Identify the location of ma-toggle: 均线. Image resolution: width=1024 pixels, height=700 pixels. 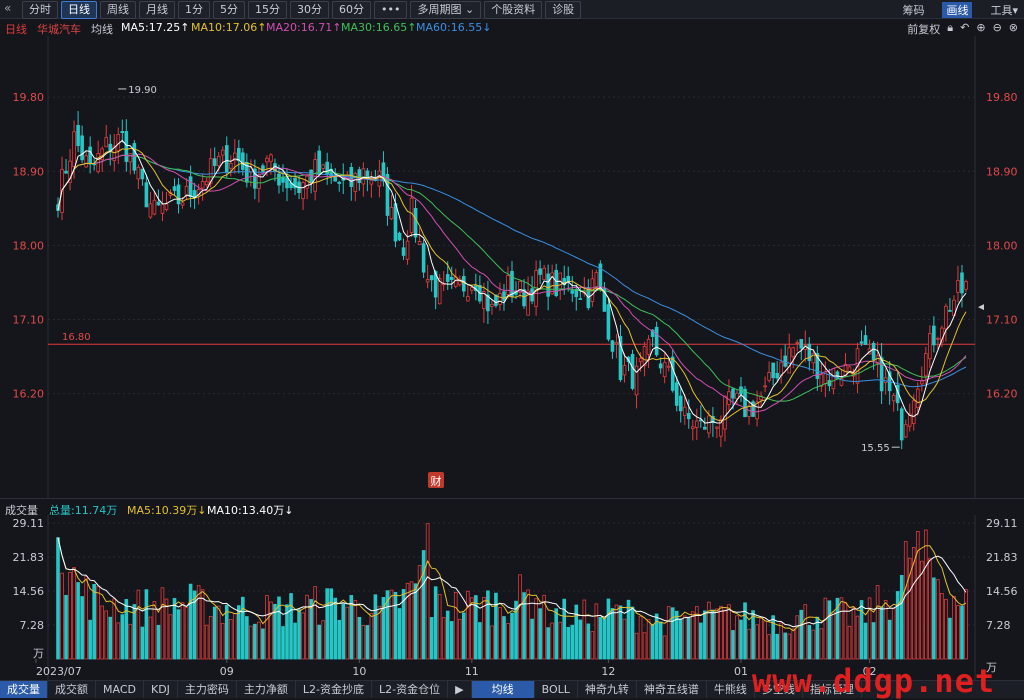
(102, 29).